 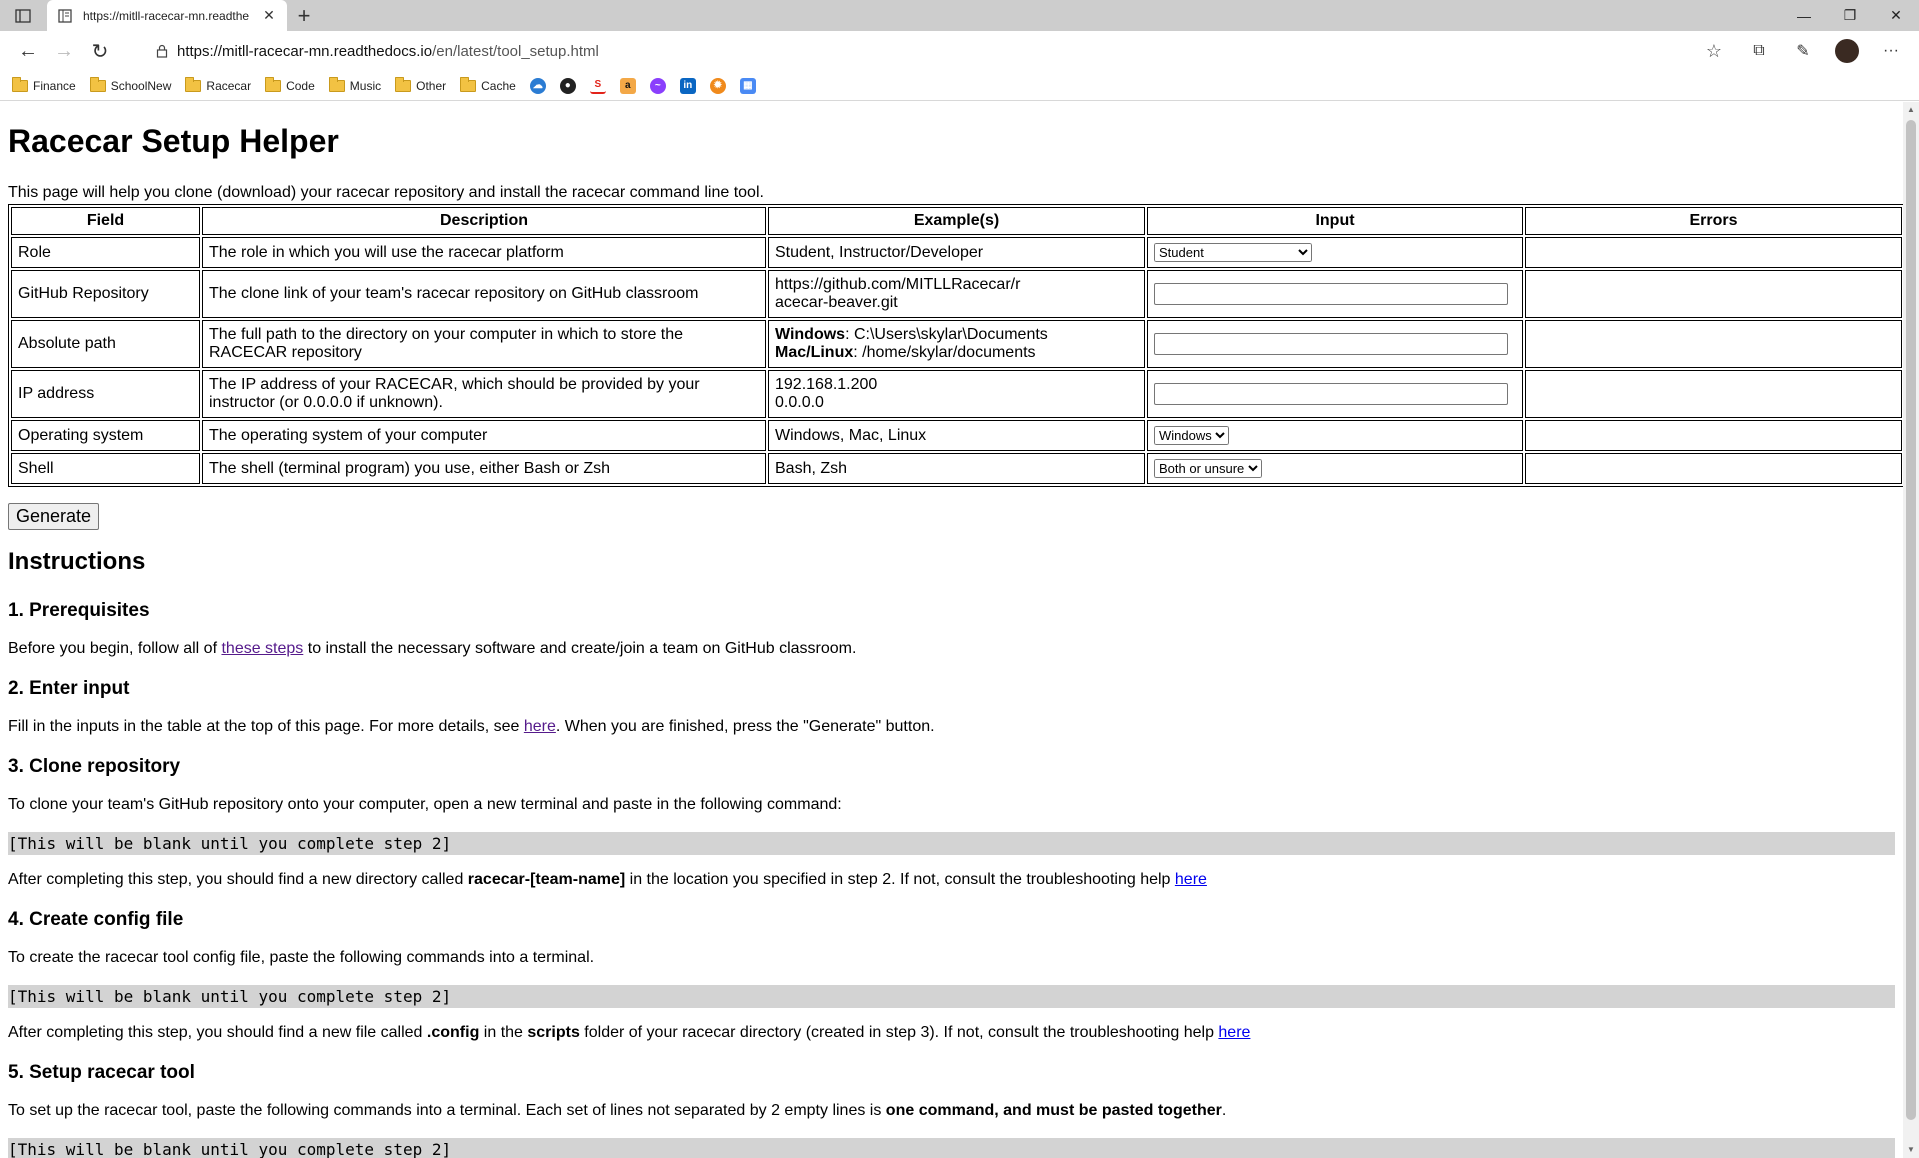 I want to click on tab-title: https://mitll-racecar-mn.readthe, so click(x=166, y=15).